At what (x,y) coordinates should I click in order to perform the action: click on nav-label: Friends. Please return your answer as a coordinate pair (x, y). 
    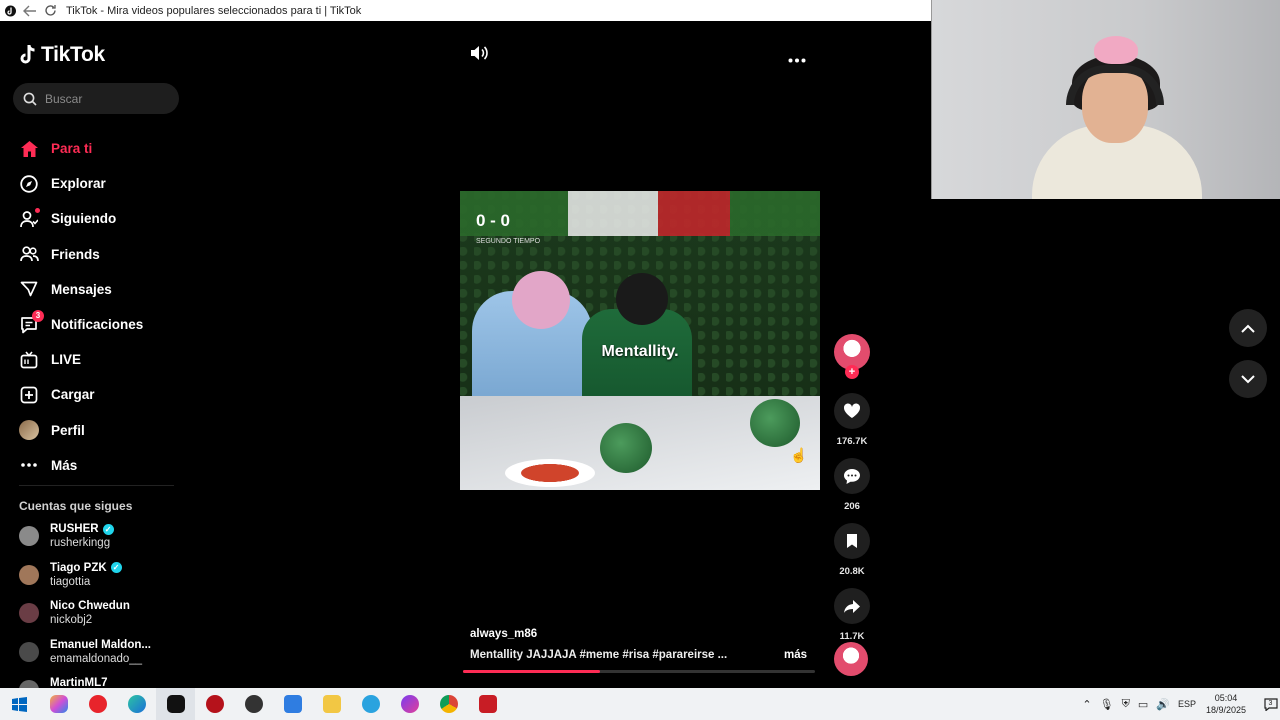
    Looking at the image, I should click on (75, 254).